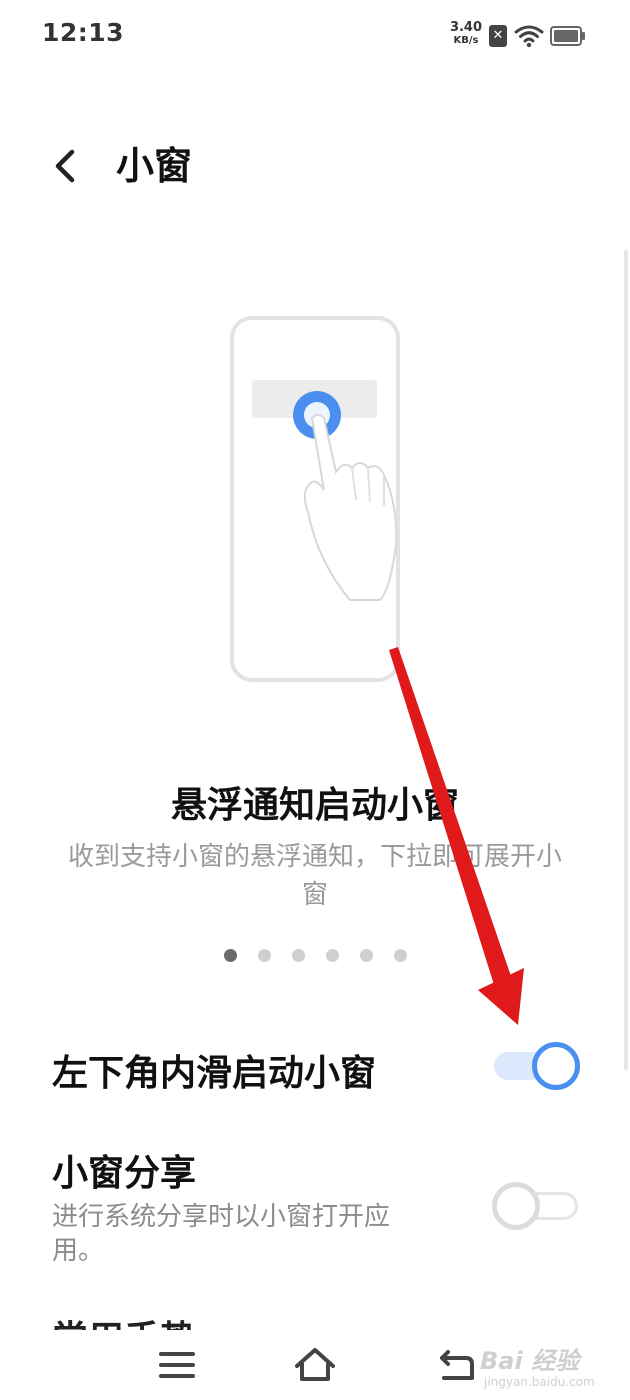  I want to click on home-icon, so click(315, 1364).